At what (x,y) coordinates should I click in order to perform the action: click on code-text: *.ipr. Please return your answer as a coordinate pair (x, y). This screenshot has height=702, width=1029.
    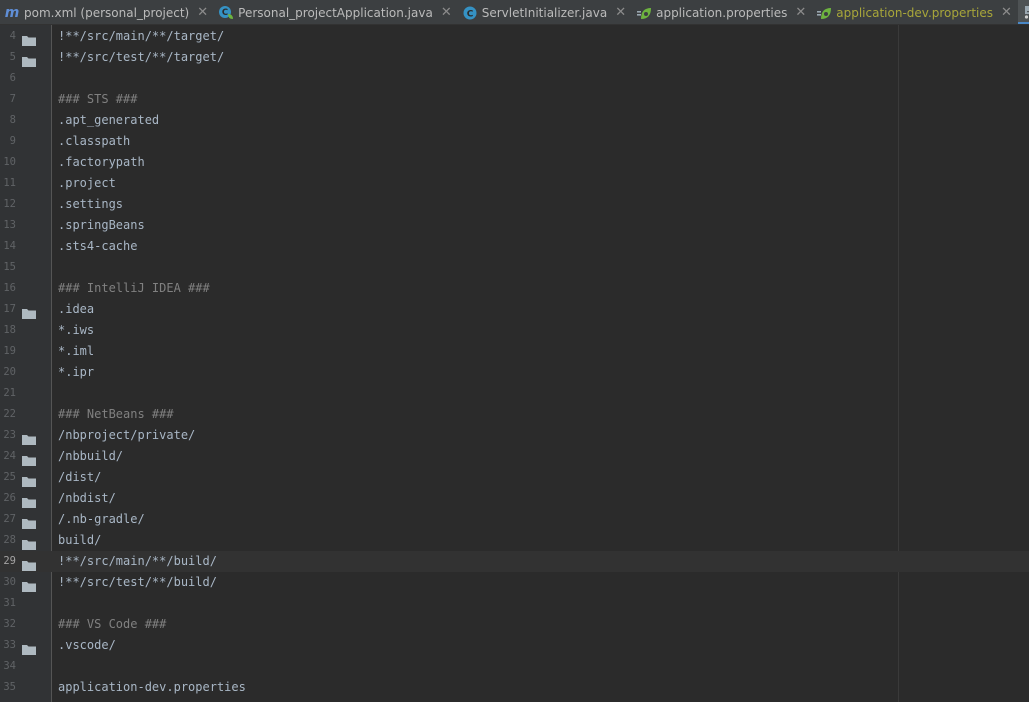
    Looking at the image, I should click on (76, 372).